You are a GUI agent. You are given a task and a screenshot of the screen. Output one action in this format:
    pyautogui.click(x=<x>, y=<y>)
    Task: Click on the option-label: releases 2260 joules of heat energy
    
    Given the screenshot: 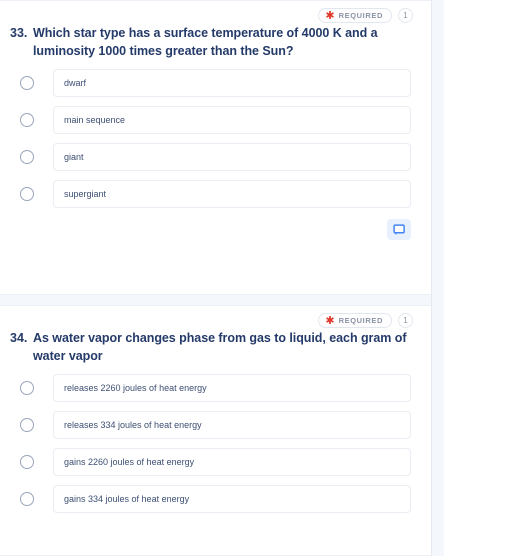 What is the action you would take?
    pyautogui.click(x=135, y=388)
    